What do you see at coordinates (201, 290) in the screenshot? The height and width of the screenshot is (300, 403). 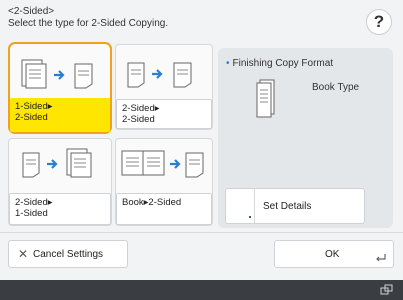 I see `status-bar` at bounding box center [201, 290].